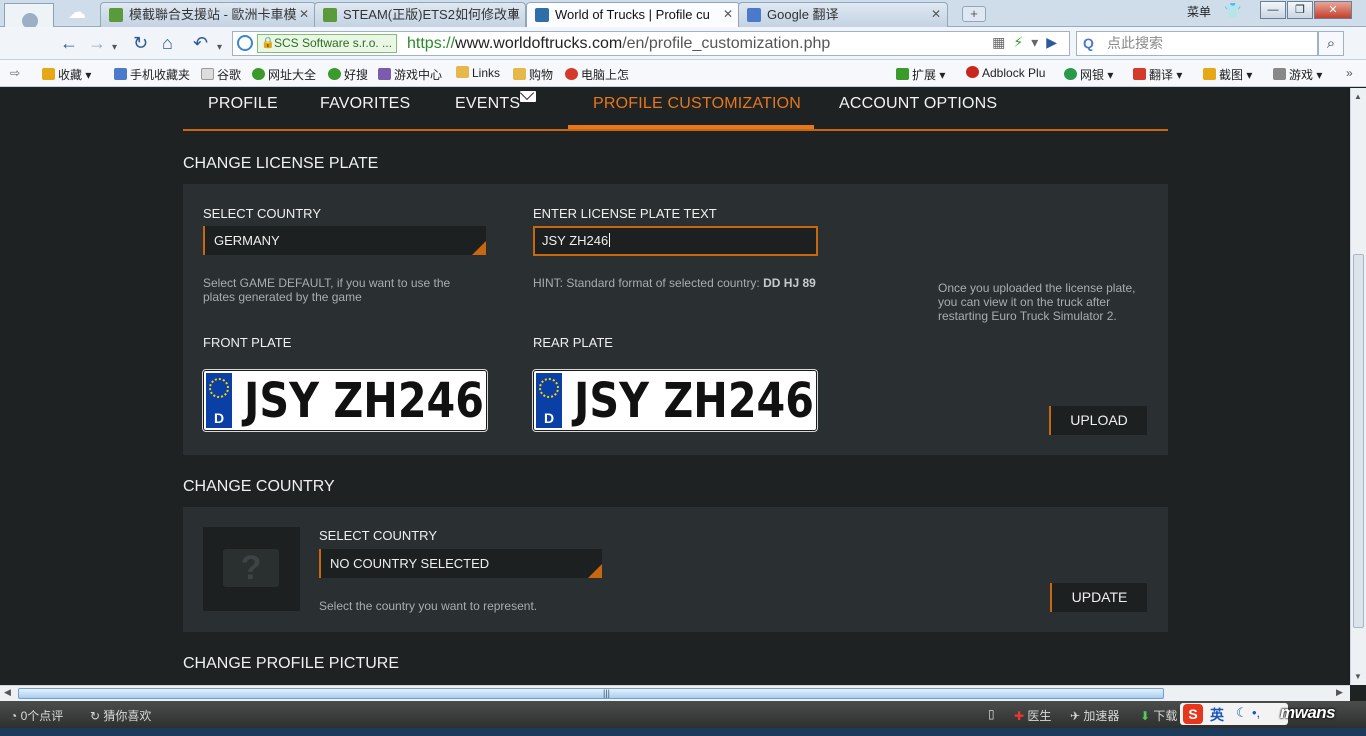 Image resolution: width=1366 pixels, height=736 pixels. What do you see at coordinates (591, 693) in the screenshot?
I see `horizontal-scroll-thumb: |||` at bounding box center [591, 693].